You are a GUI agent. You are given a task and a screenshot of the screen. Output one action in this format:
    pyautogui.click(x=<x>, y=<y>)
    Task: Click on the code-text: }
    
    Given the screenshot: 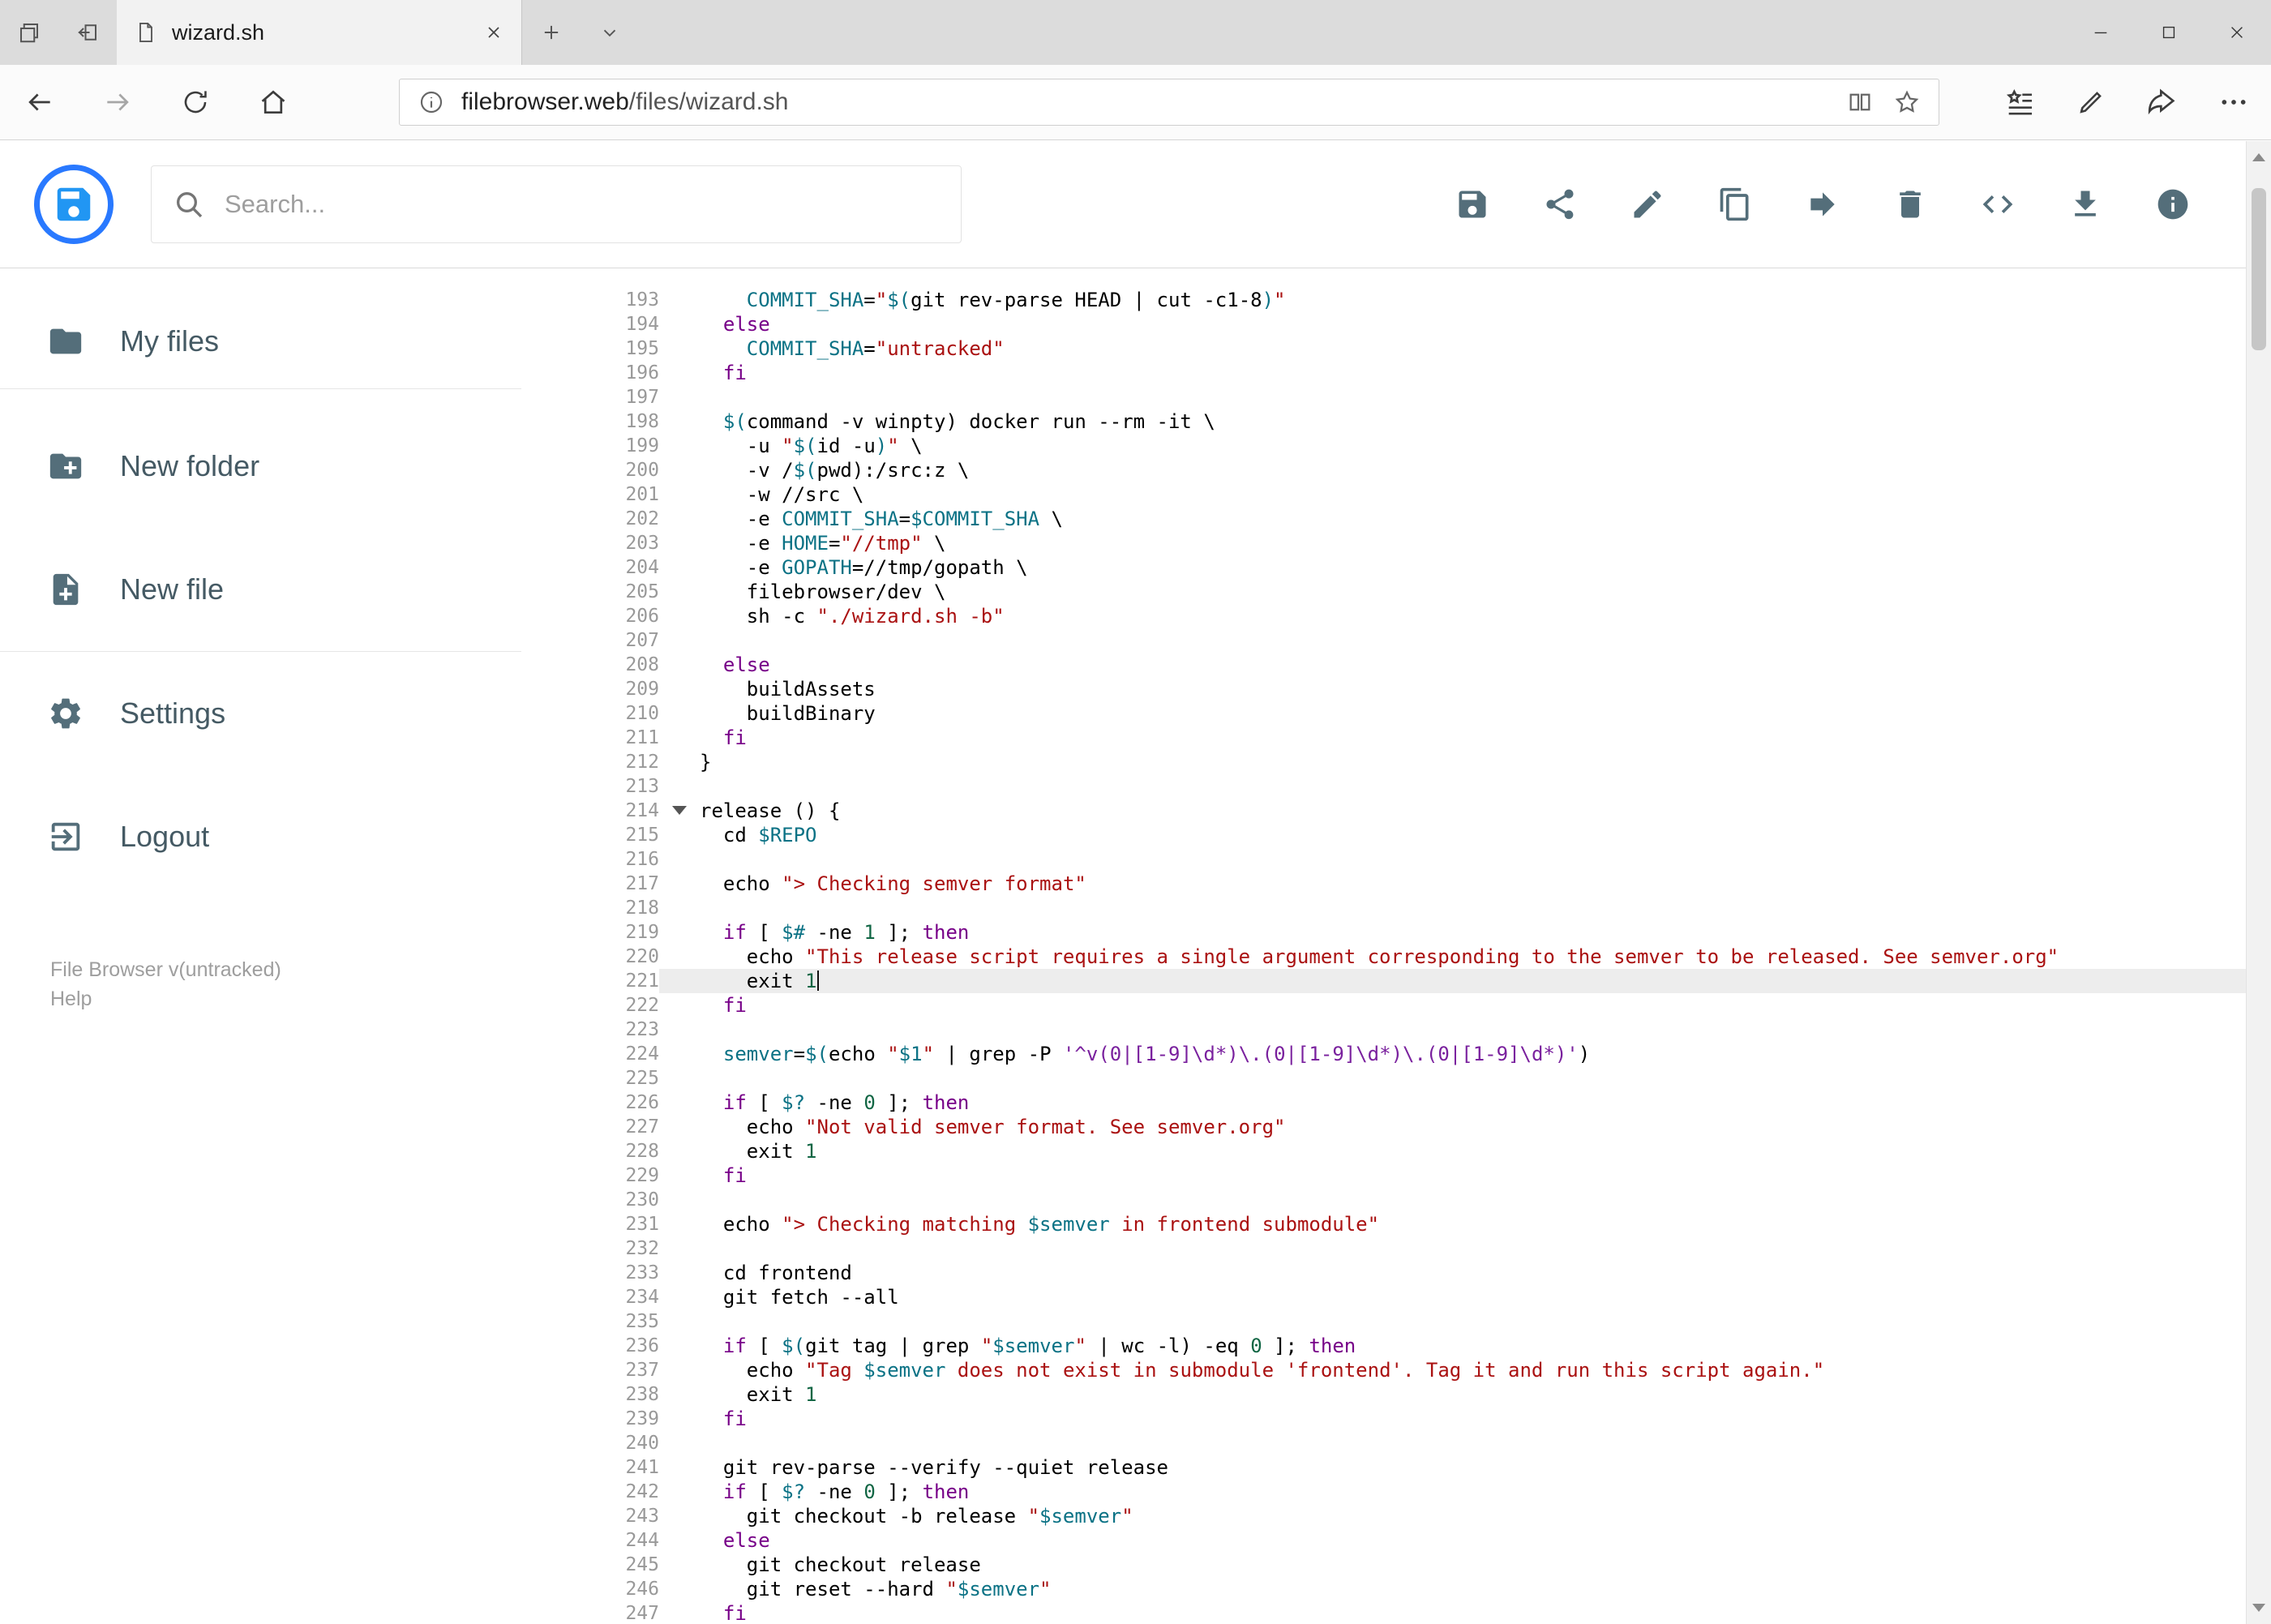 What is the action you would take?
    pyautogui.click(x=1452, y=762)
    